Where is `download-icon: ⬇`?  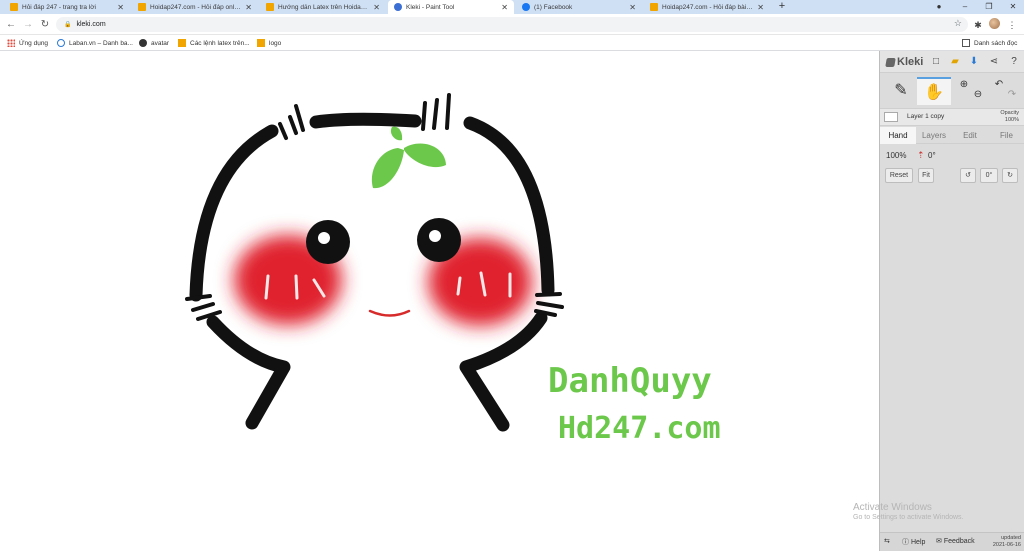 download-icon: ⬇ is located at coordinates (974, 62).